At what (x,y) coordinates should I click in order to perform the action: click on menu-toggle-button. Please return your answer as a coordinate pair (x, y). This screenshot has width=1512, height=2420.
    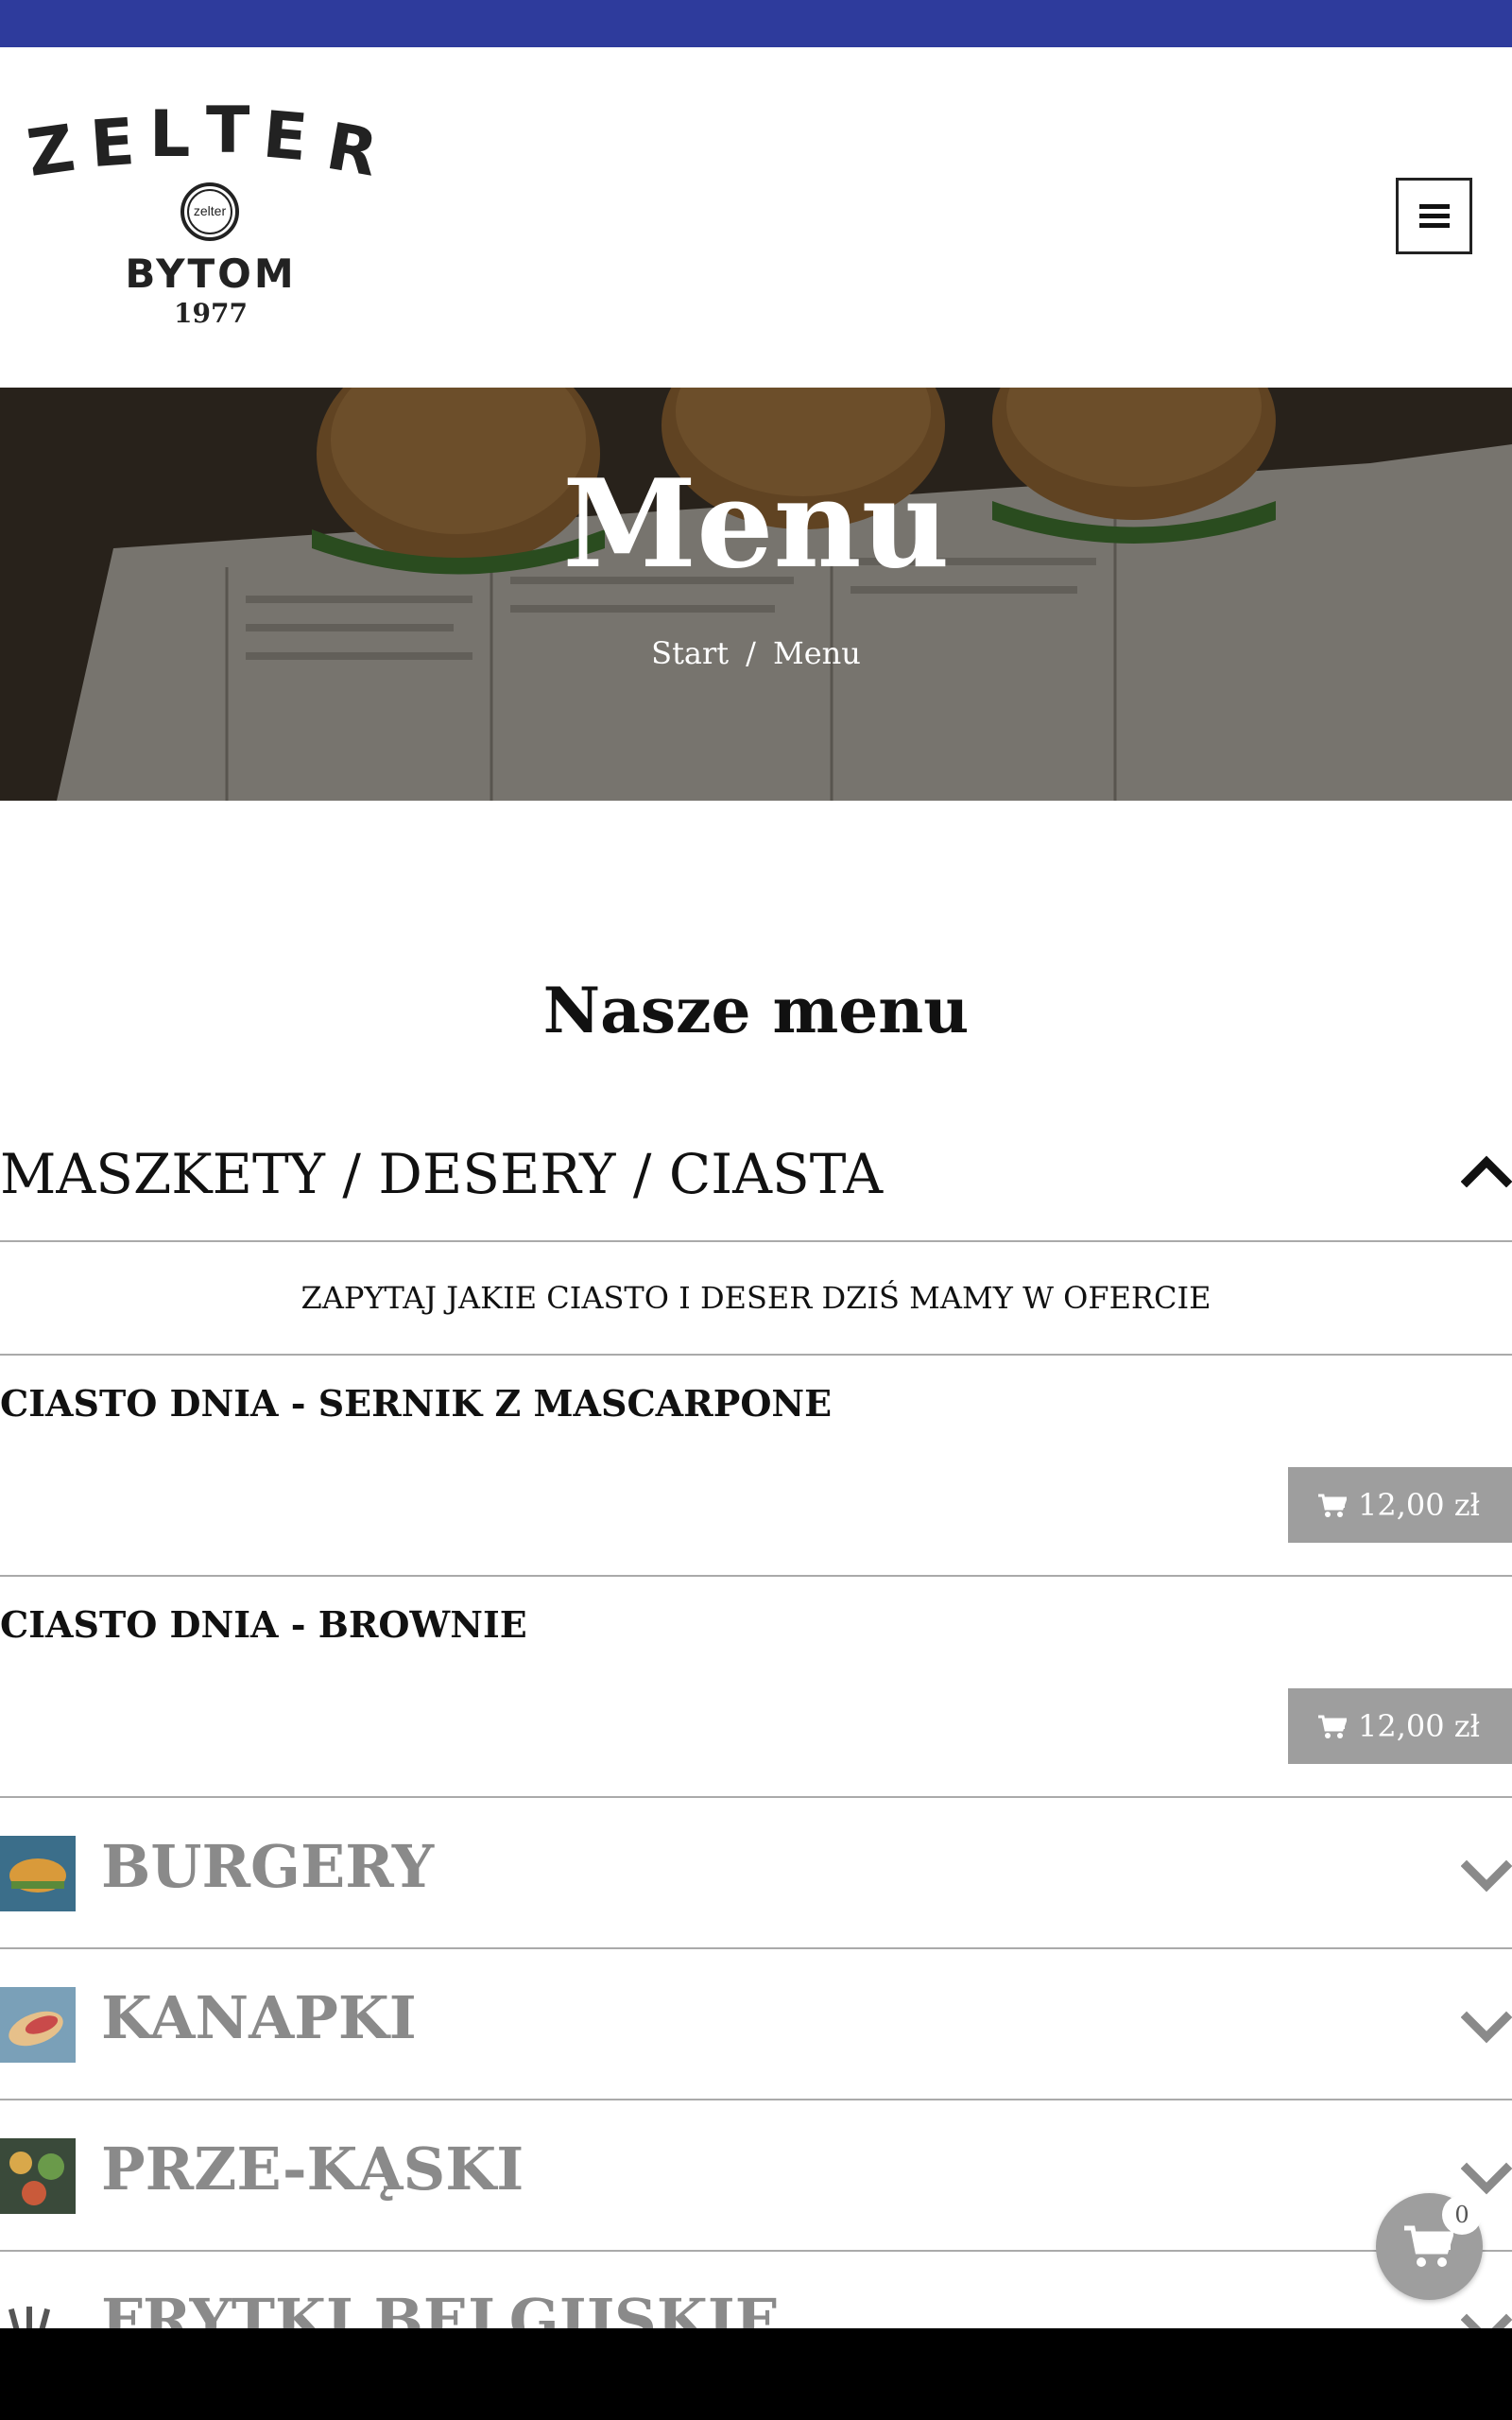
    Looking at the image, I should click on (1434, 216).